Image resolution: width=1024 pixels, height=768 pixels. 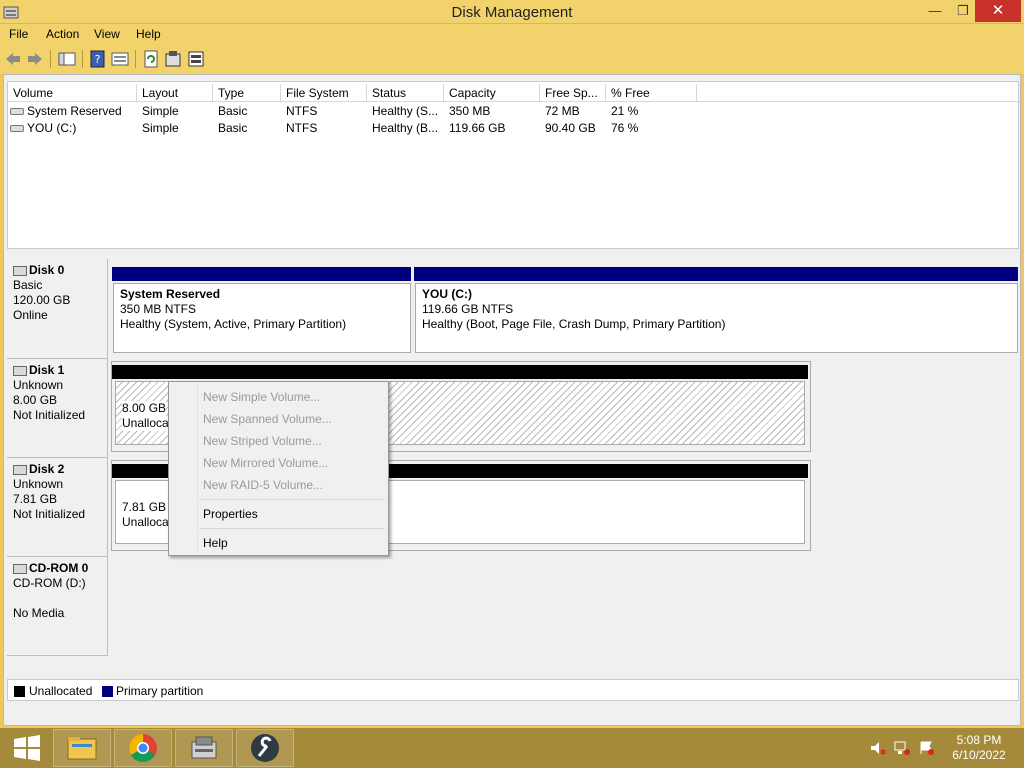 I want to click on volume-name-cell: YOU (C:), so click(x=72, y=128).